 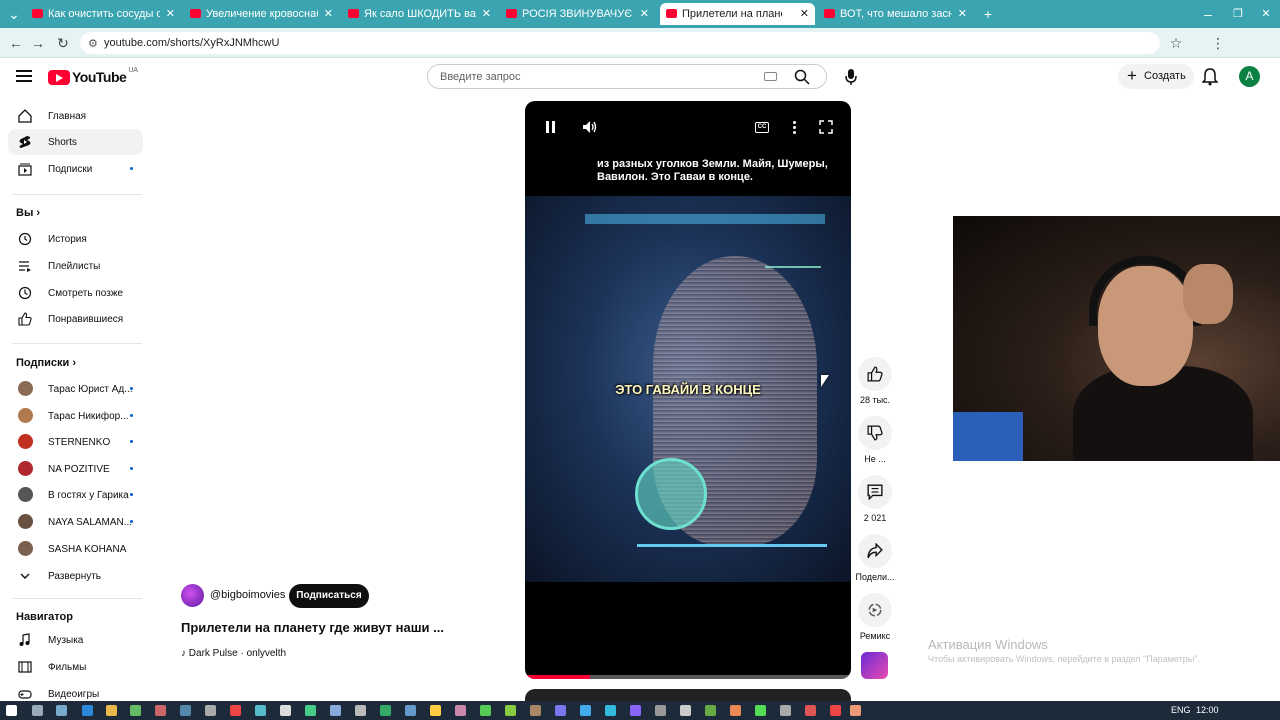 I want to click on fullscreen-icon, so click(x=826, y=127).